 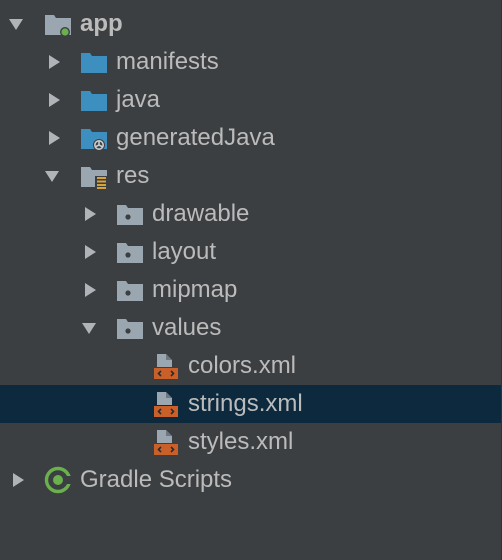 What do you see at coordinates (184, 251) in the screenshot?
I see `tree-item-label: layout` at bounding box center [184, 251].